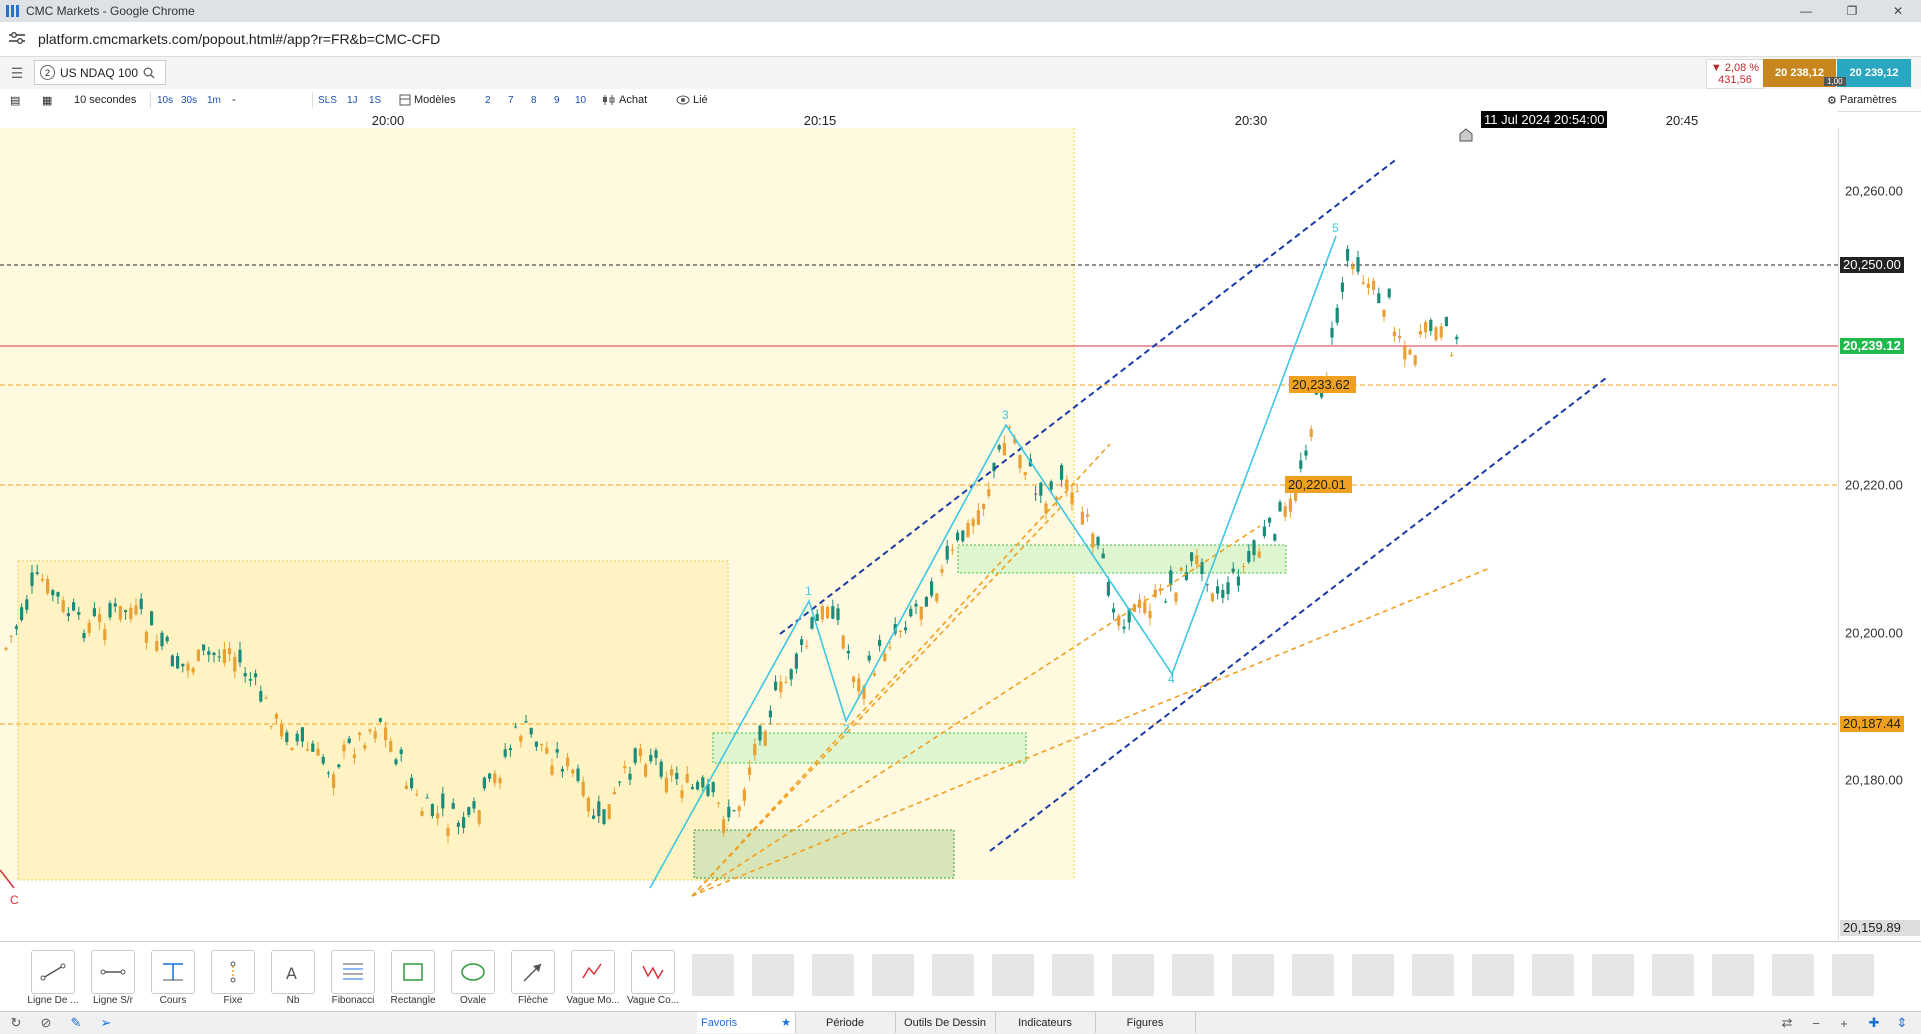 The height and width of the screenshot is (1034, 1921). What do you see at coordinates (1145, 1022) in the screenshot?
I see `tab-figures: Figures` at bounding box center [1145, 1022].